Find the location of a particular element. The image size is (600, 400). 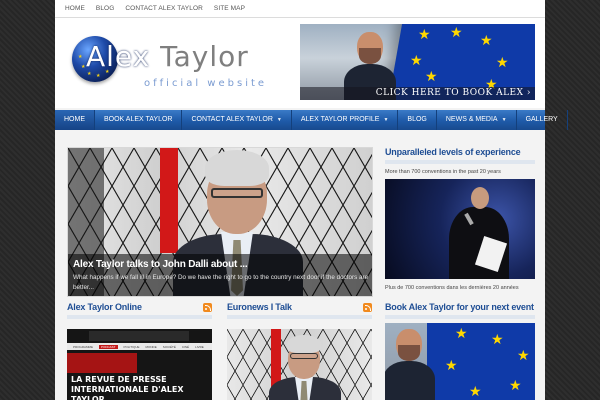

euronews-header: Euronews I Talk is located at coordinates (299, 310).